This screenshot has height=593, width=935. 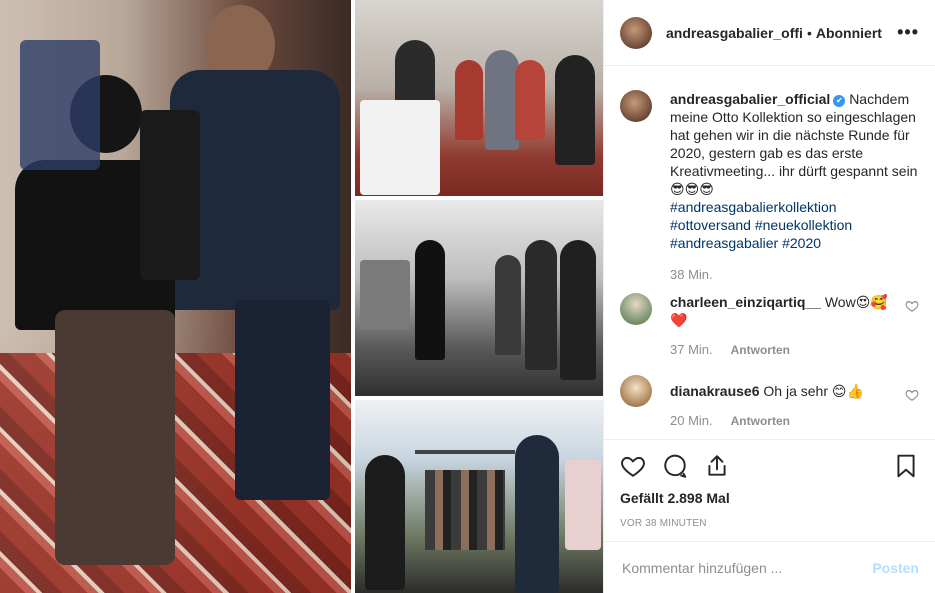 I want to click on hashtag-link: #andreasgabalierkollektion, so click(x=753, y=207).